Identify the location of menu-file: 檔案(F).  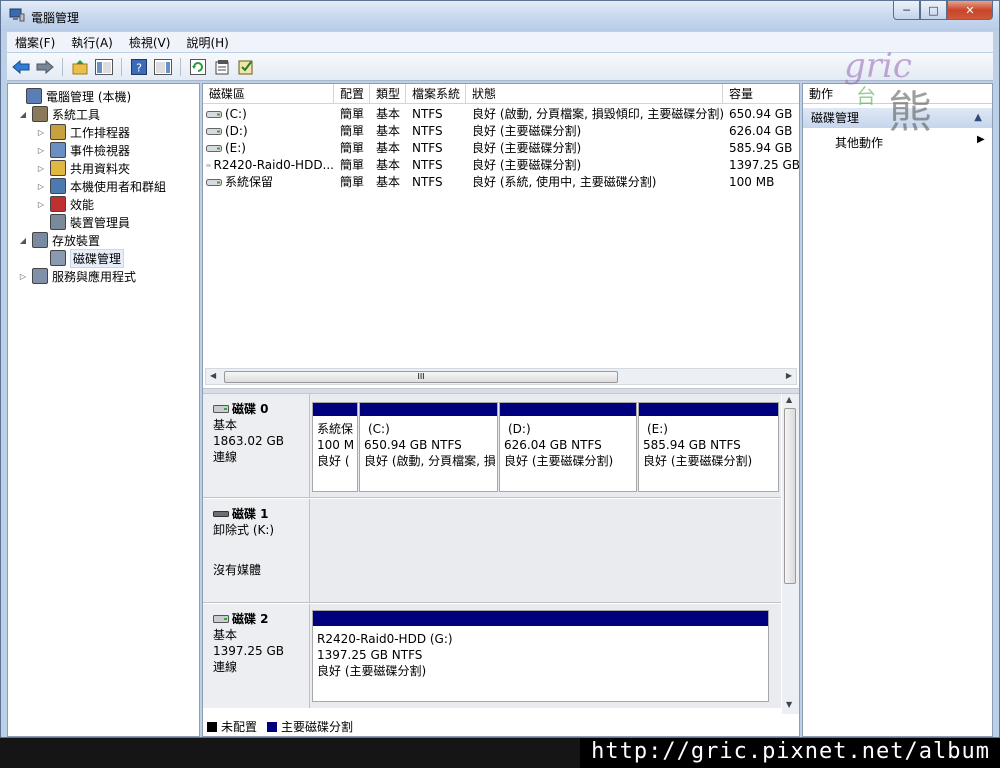
(35, 42).